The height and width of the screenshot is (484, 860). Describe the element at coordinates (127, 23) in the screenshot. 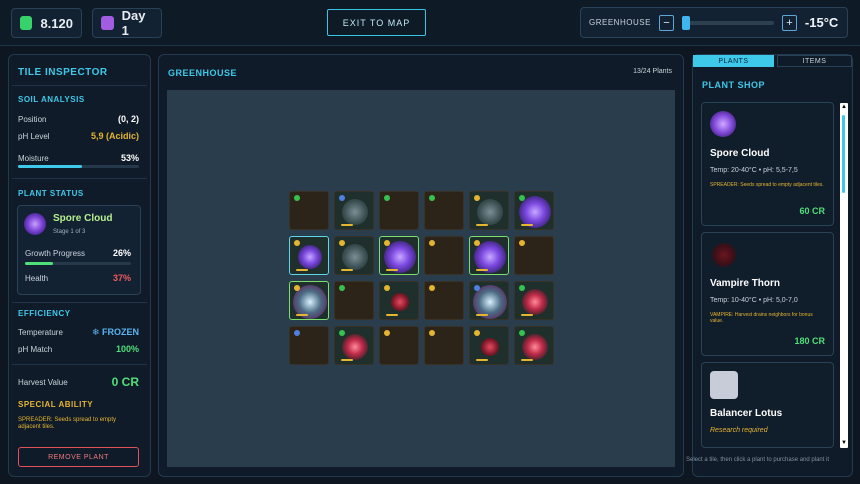

I see `day-display: Day 1` at that location.